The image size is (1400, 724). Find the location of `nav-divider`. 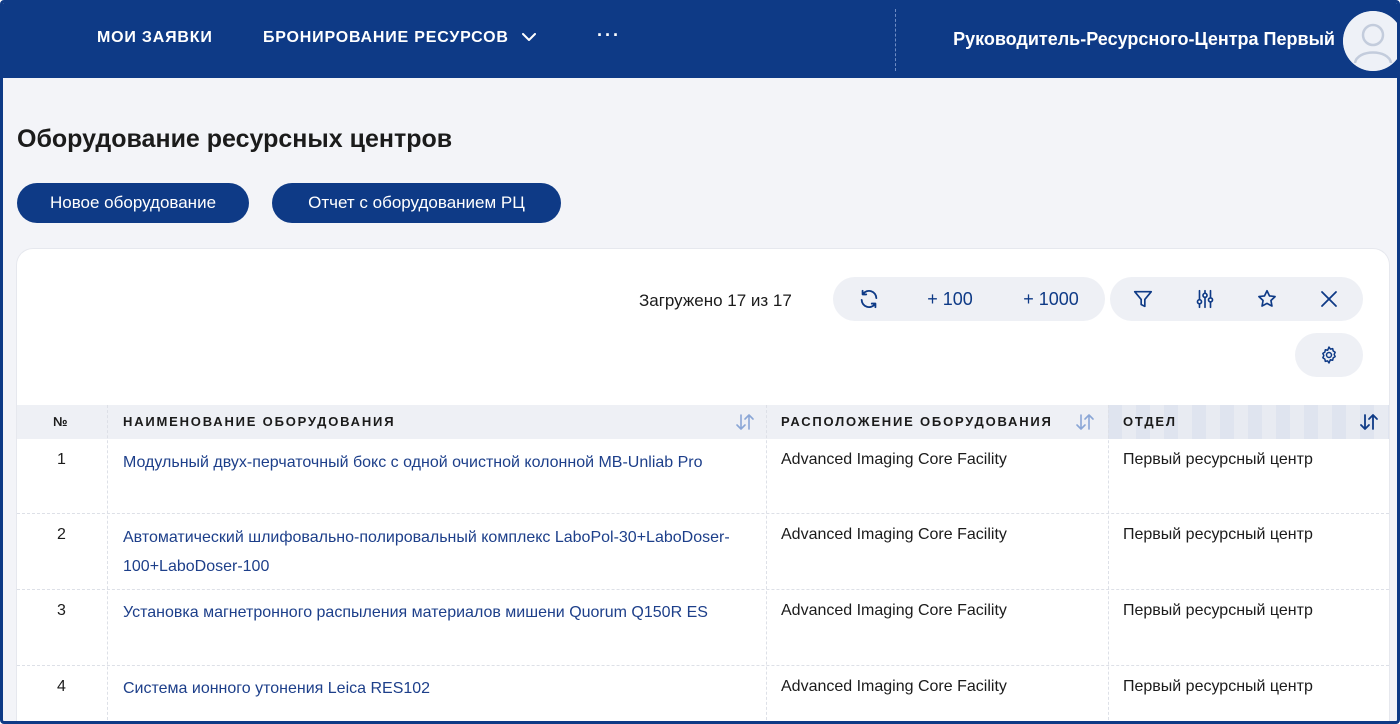

nav-divider is located at coordinates (895, 40).